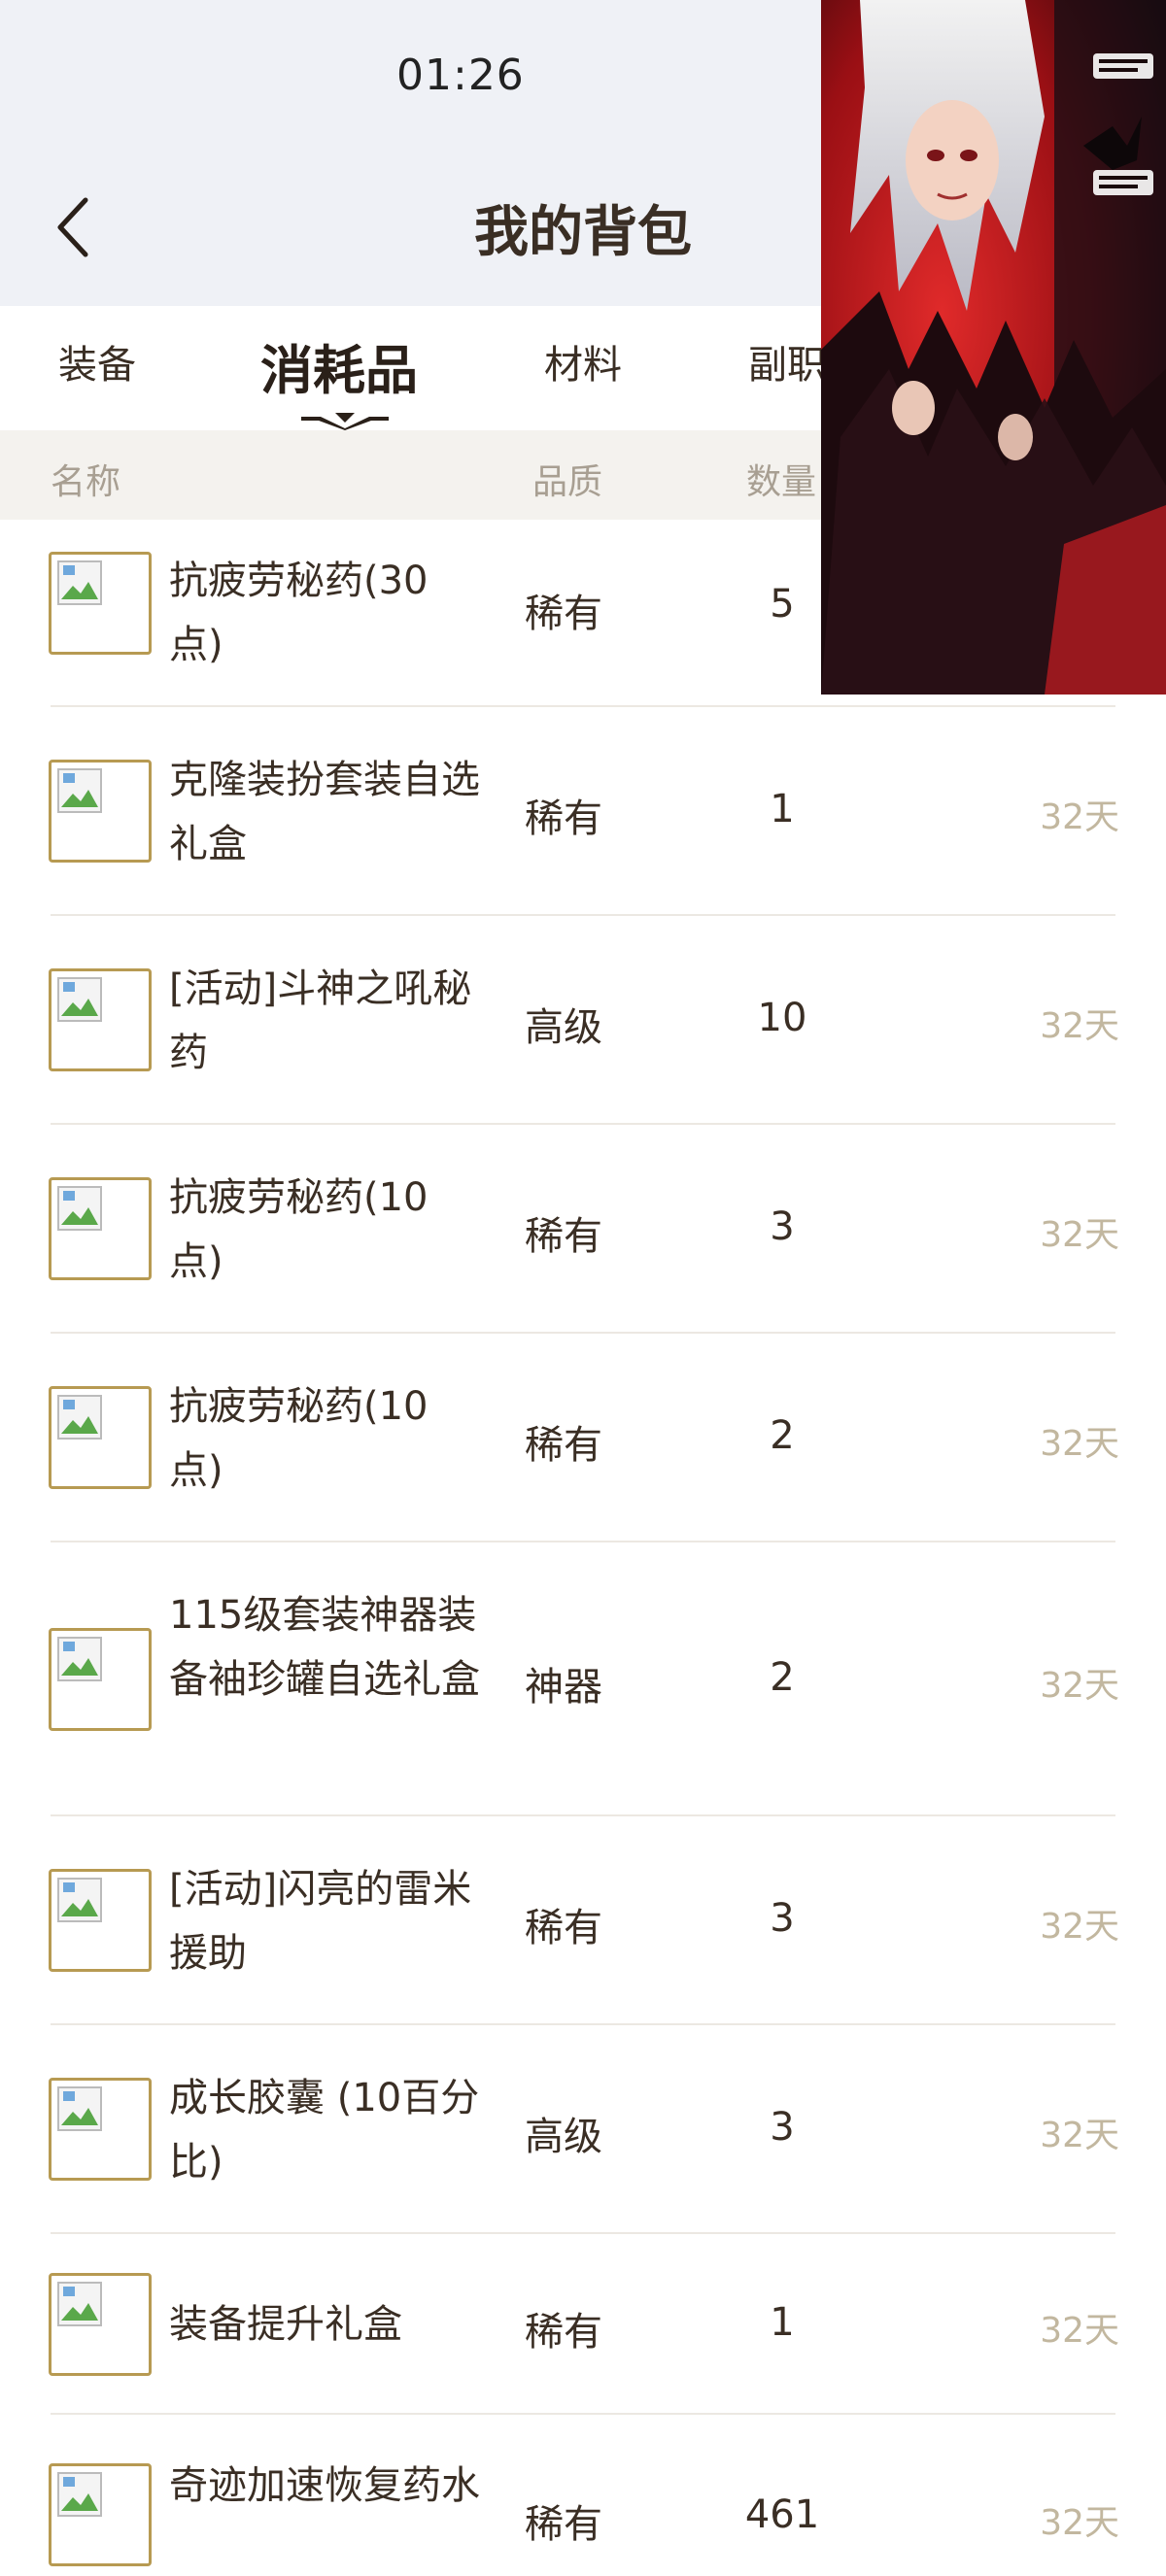 This screenshot has height=2576, width=1166. I want to click on list-item: 抗疲劳秘药(10点) 稀有 2 32天, so click(583, 1438).